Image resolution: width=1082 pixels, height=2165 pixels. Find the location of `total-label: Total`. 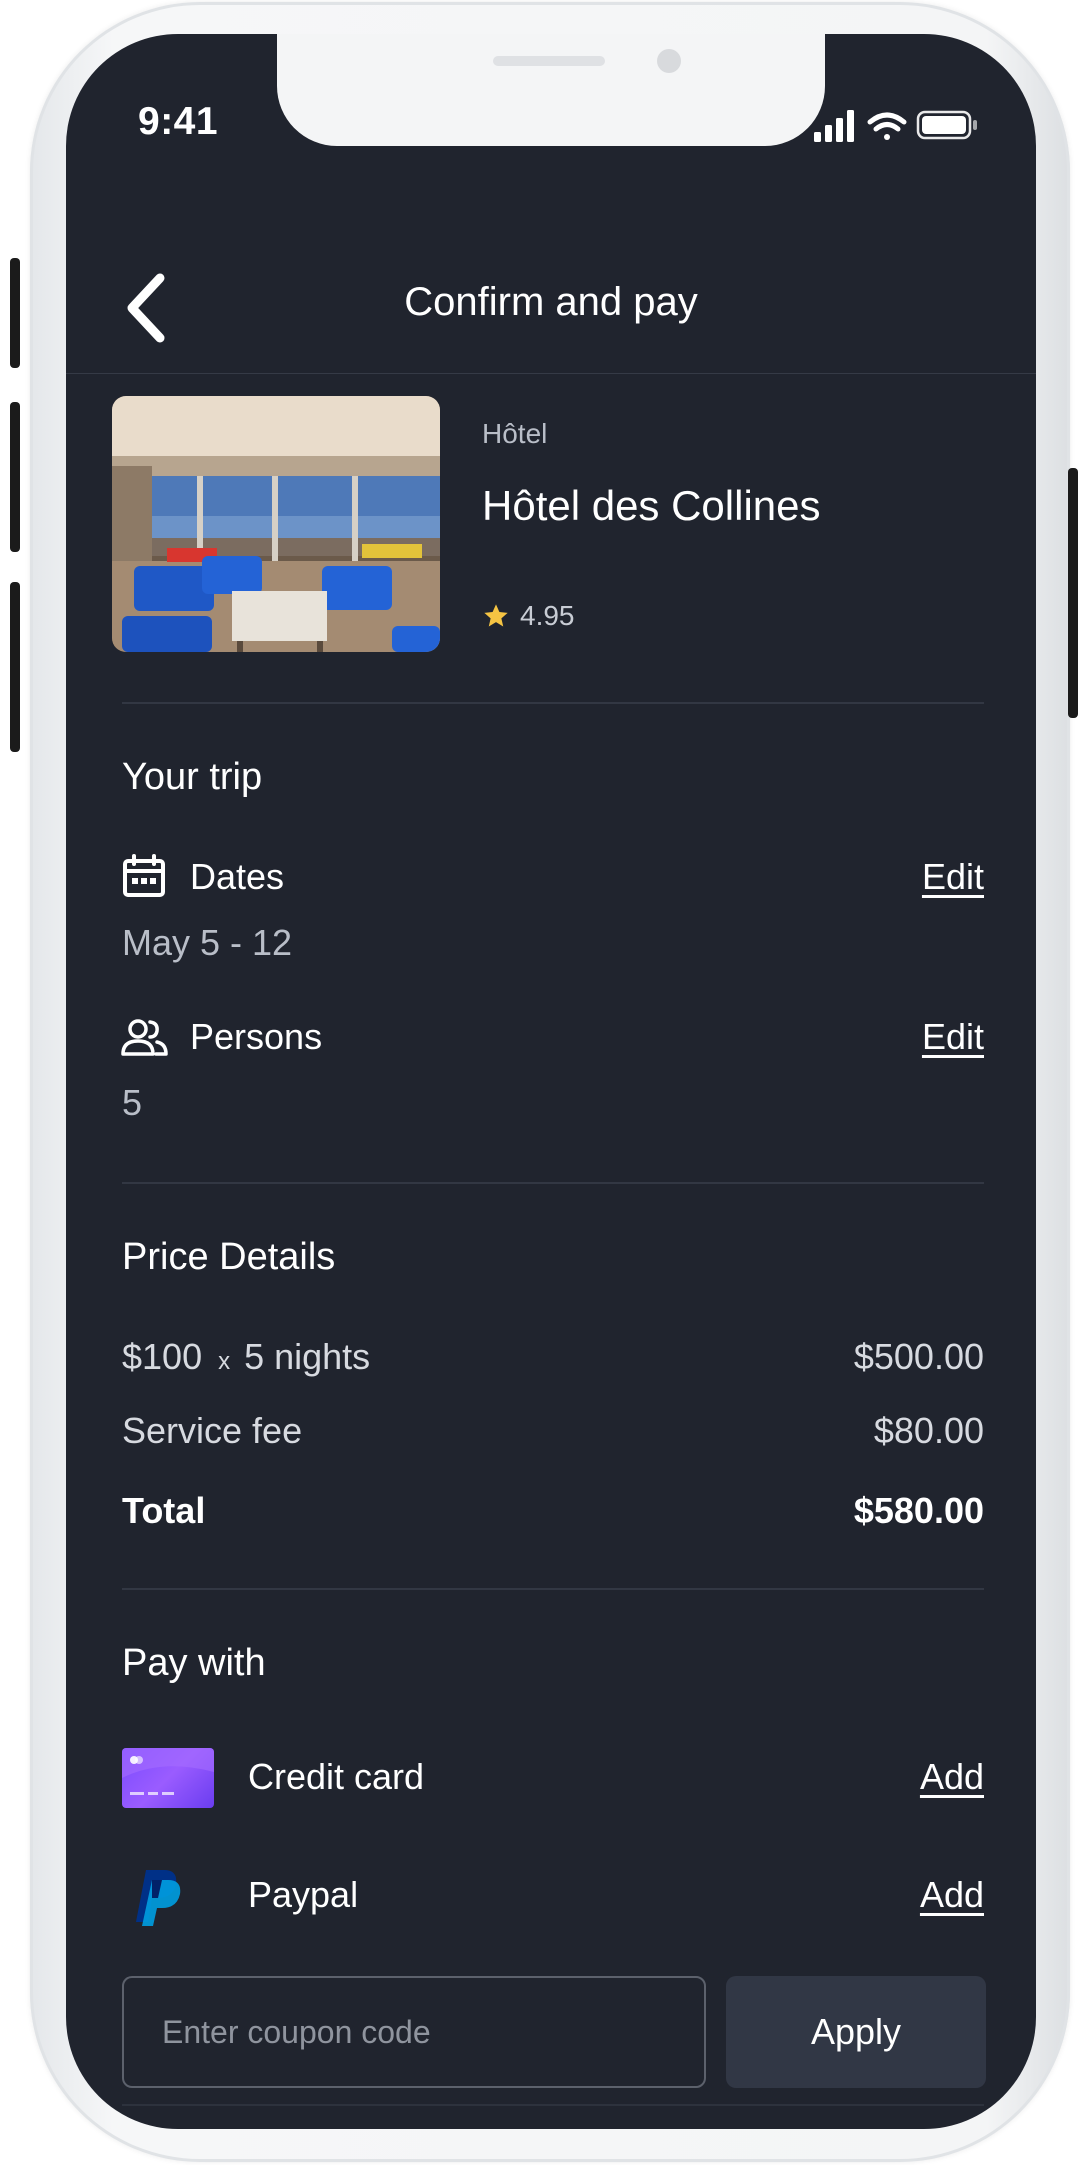

total-label: Total is located at coordinates (164, 1510).